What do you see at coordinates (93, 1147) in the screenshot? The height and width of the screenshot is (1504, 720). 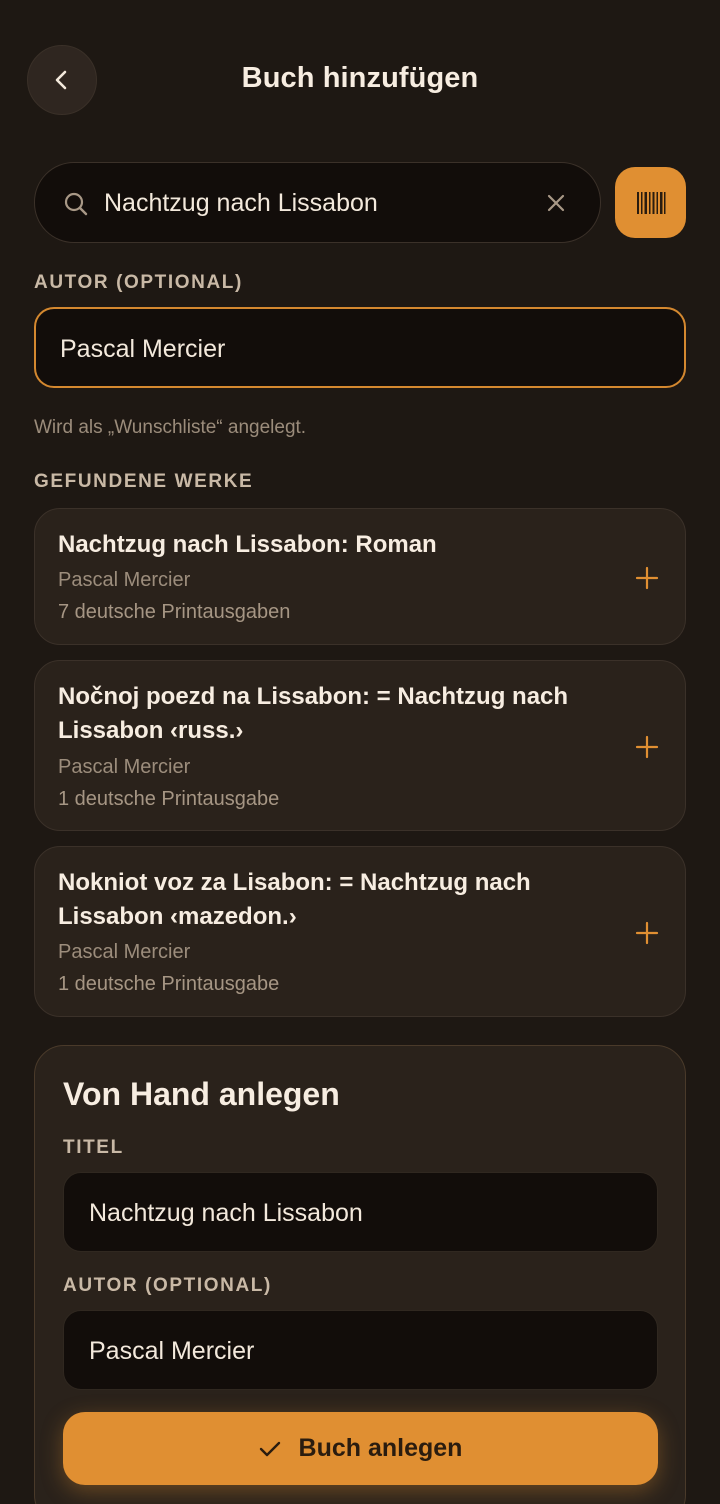 I see `title-label: TITEL` at bounding box center [93, 1147].